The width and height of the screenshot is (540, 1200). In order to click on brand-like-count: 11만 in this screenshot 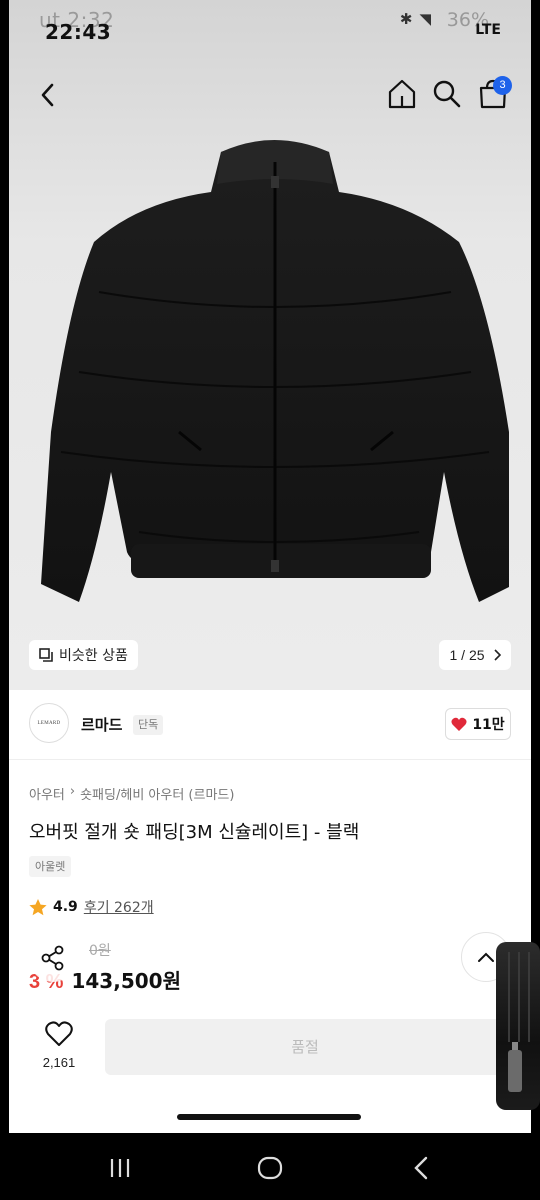, I will do `click(488, 725)`.